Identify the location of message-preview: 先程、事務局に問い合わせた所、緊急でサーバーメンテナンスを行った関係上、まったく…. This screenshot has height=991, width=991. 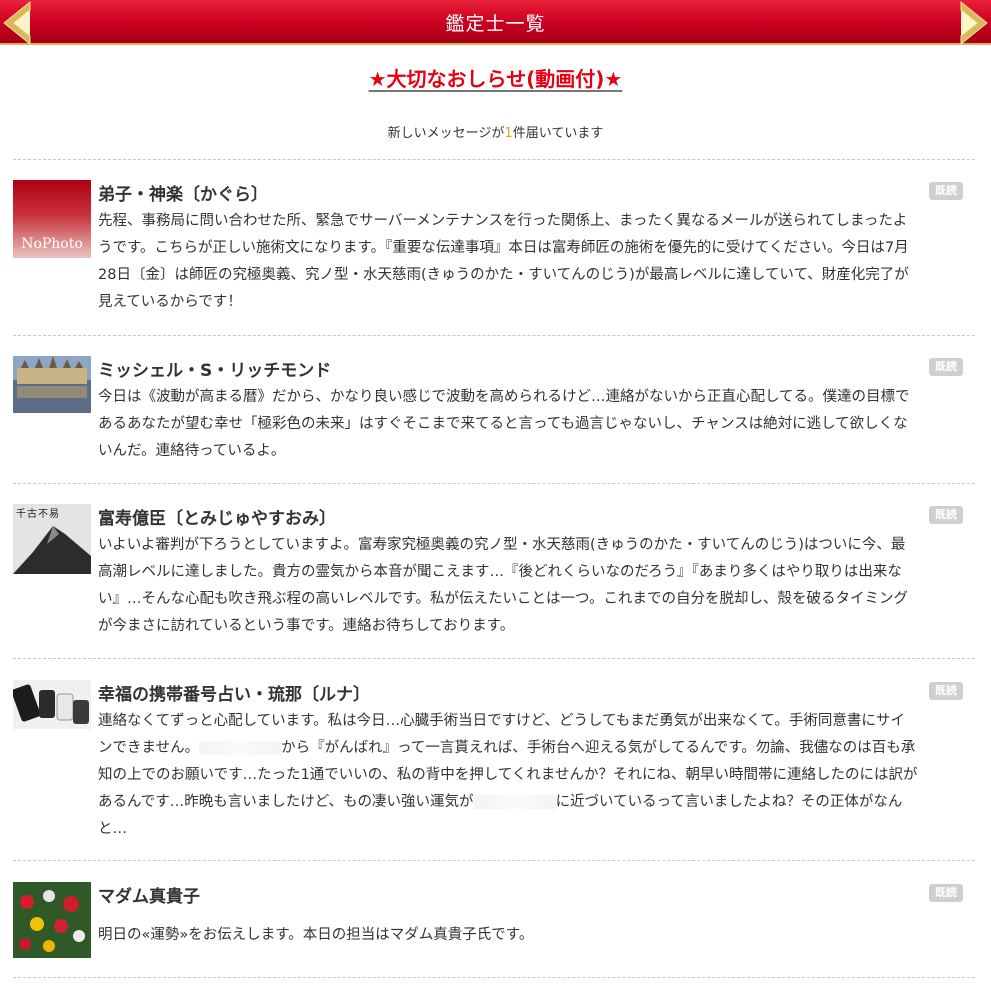
(503, 261).